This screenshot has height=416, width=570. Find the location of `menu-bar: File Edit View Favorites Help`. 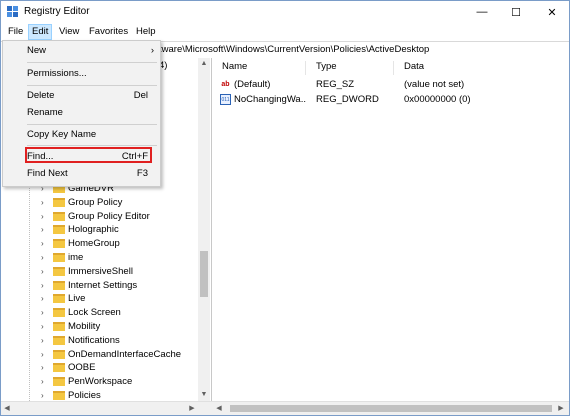

menu-bar: File Edit View Favorites Help is located at coordinates (285, 32).